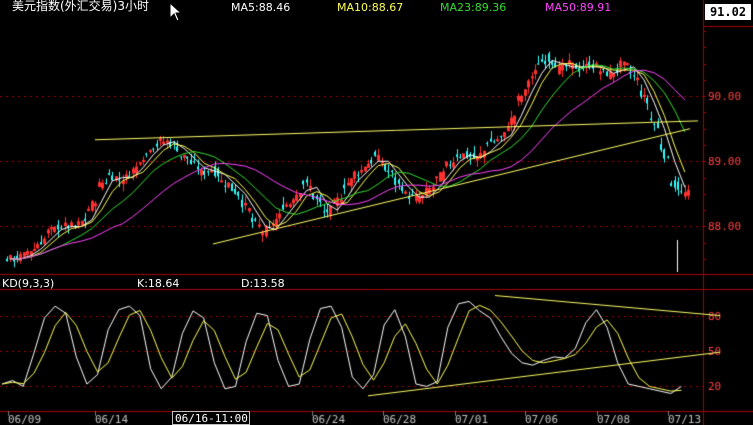 Image resolution: width=753 pixels, height=425 pixels. Describe the element at coordinates (80, 6) in the screenshot. I see `chart-title: 美元指数(外汇交易)3小时` at that location.